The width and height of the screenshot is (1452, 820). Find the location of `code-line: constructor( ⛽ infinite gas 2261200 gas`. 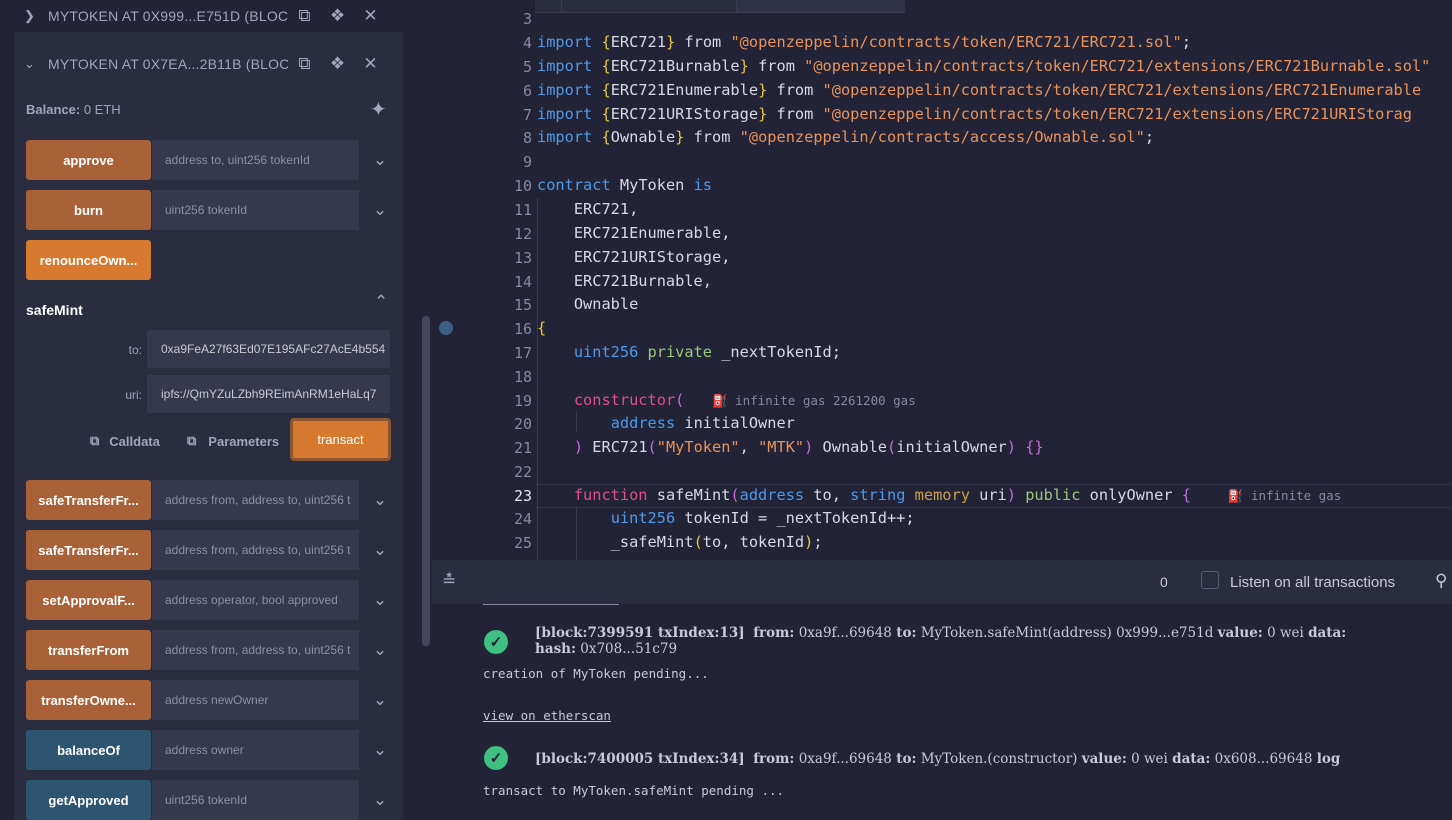

code-line: constructor( ⛽ infinite gas 2261200 gas is located at coordinates (744, 400).